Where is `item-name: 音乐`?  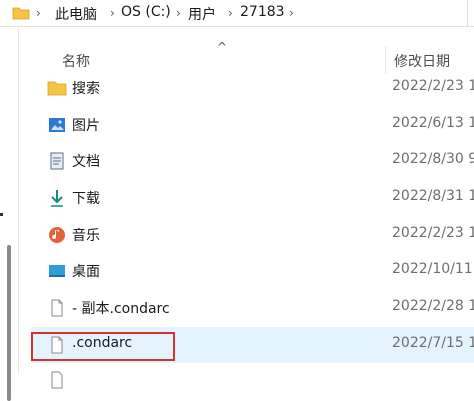 item-name: 音乐 is located at coordinates (86, 236).